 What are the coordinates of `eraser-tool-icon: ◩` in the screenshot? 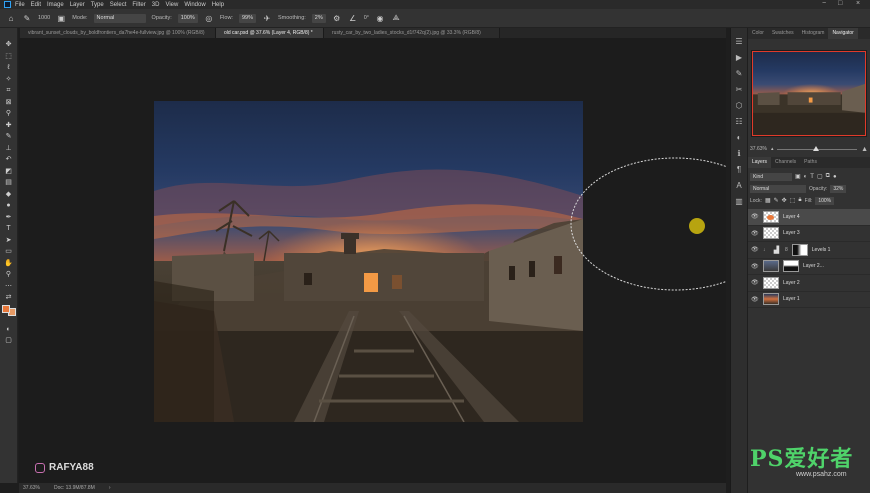 It's located at (9, 172).